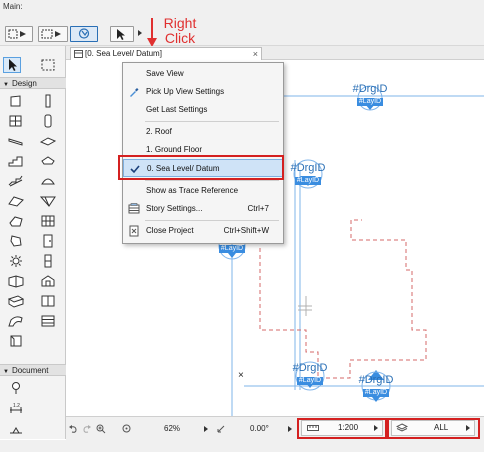 The width and height of the screenshot is (484, 452). I want to click on marquee-tool, so click(48, 65).